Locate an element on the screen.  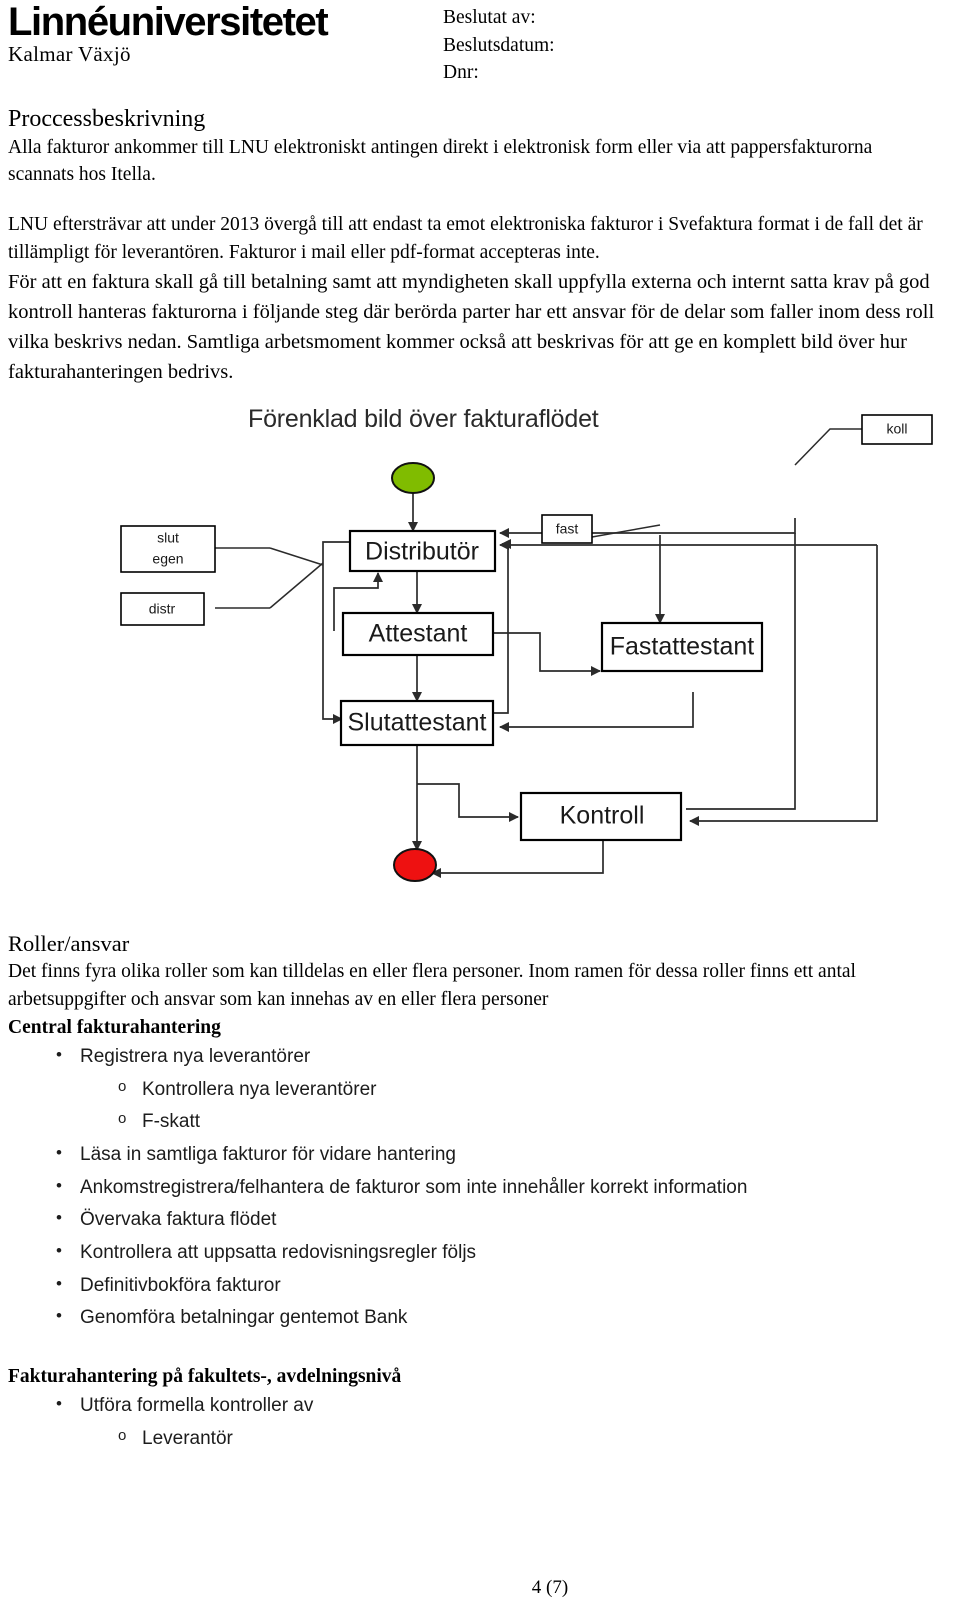
leader-koll is located at coordinates (828, 447).